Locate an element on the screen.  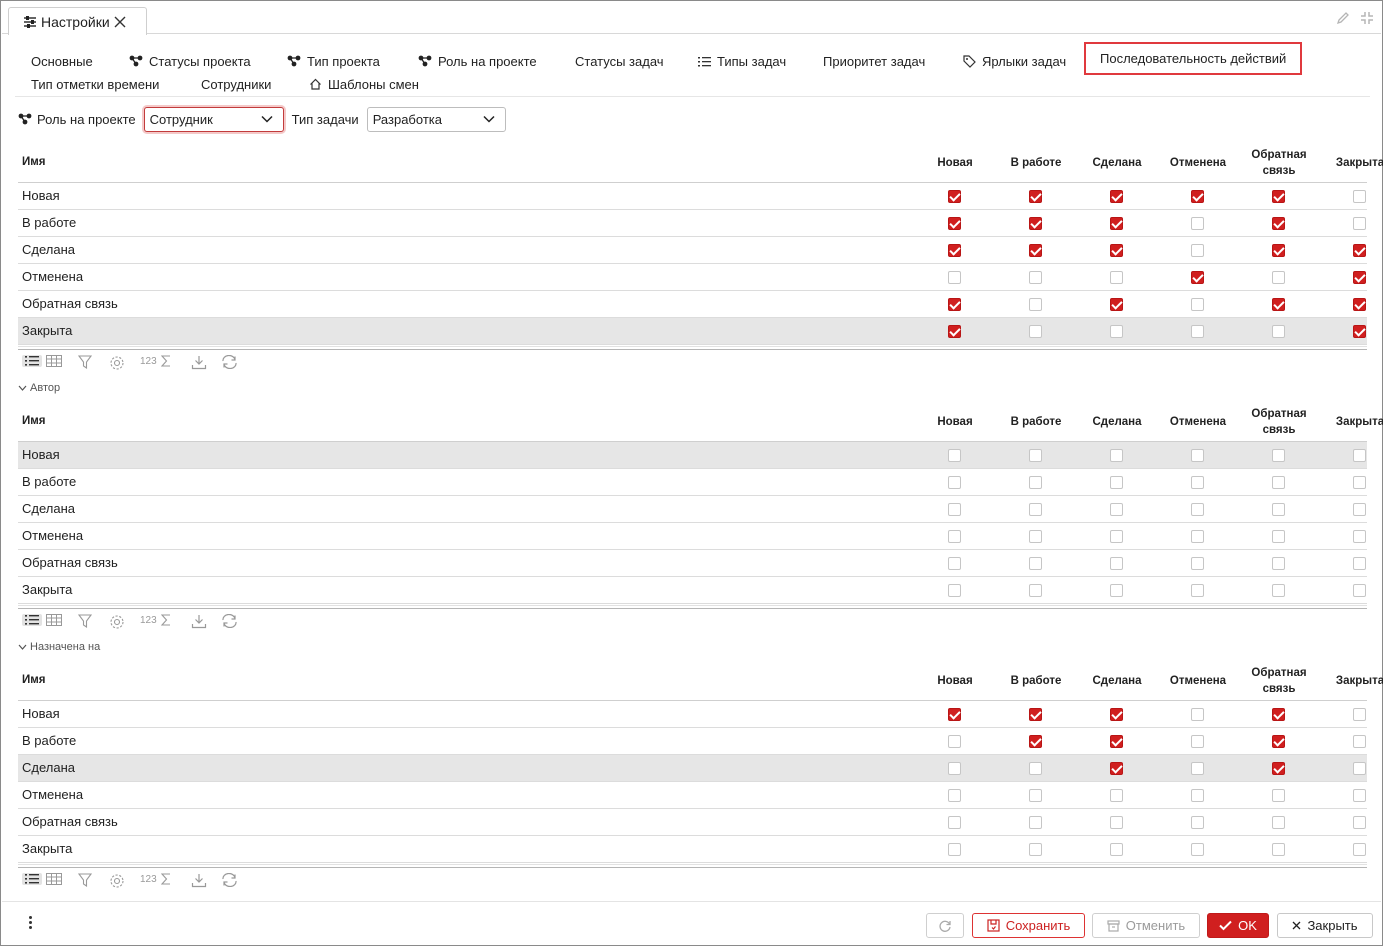
collapse-icon is located at coordinates (1367, 18).